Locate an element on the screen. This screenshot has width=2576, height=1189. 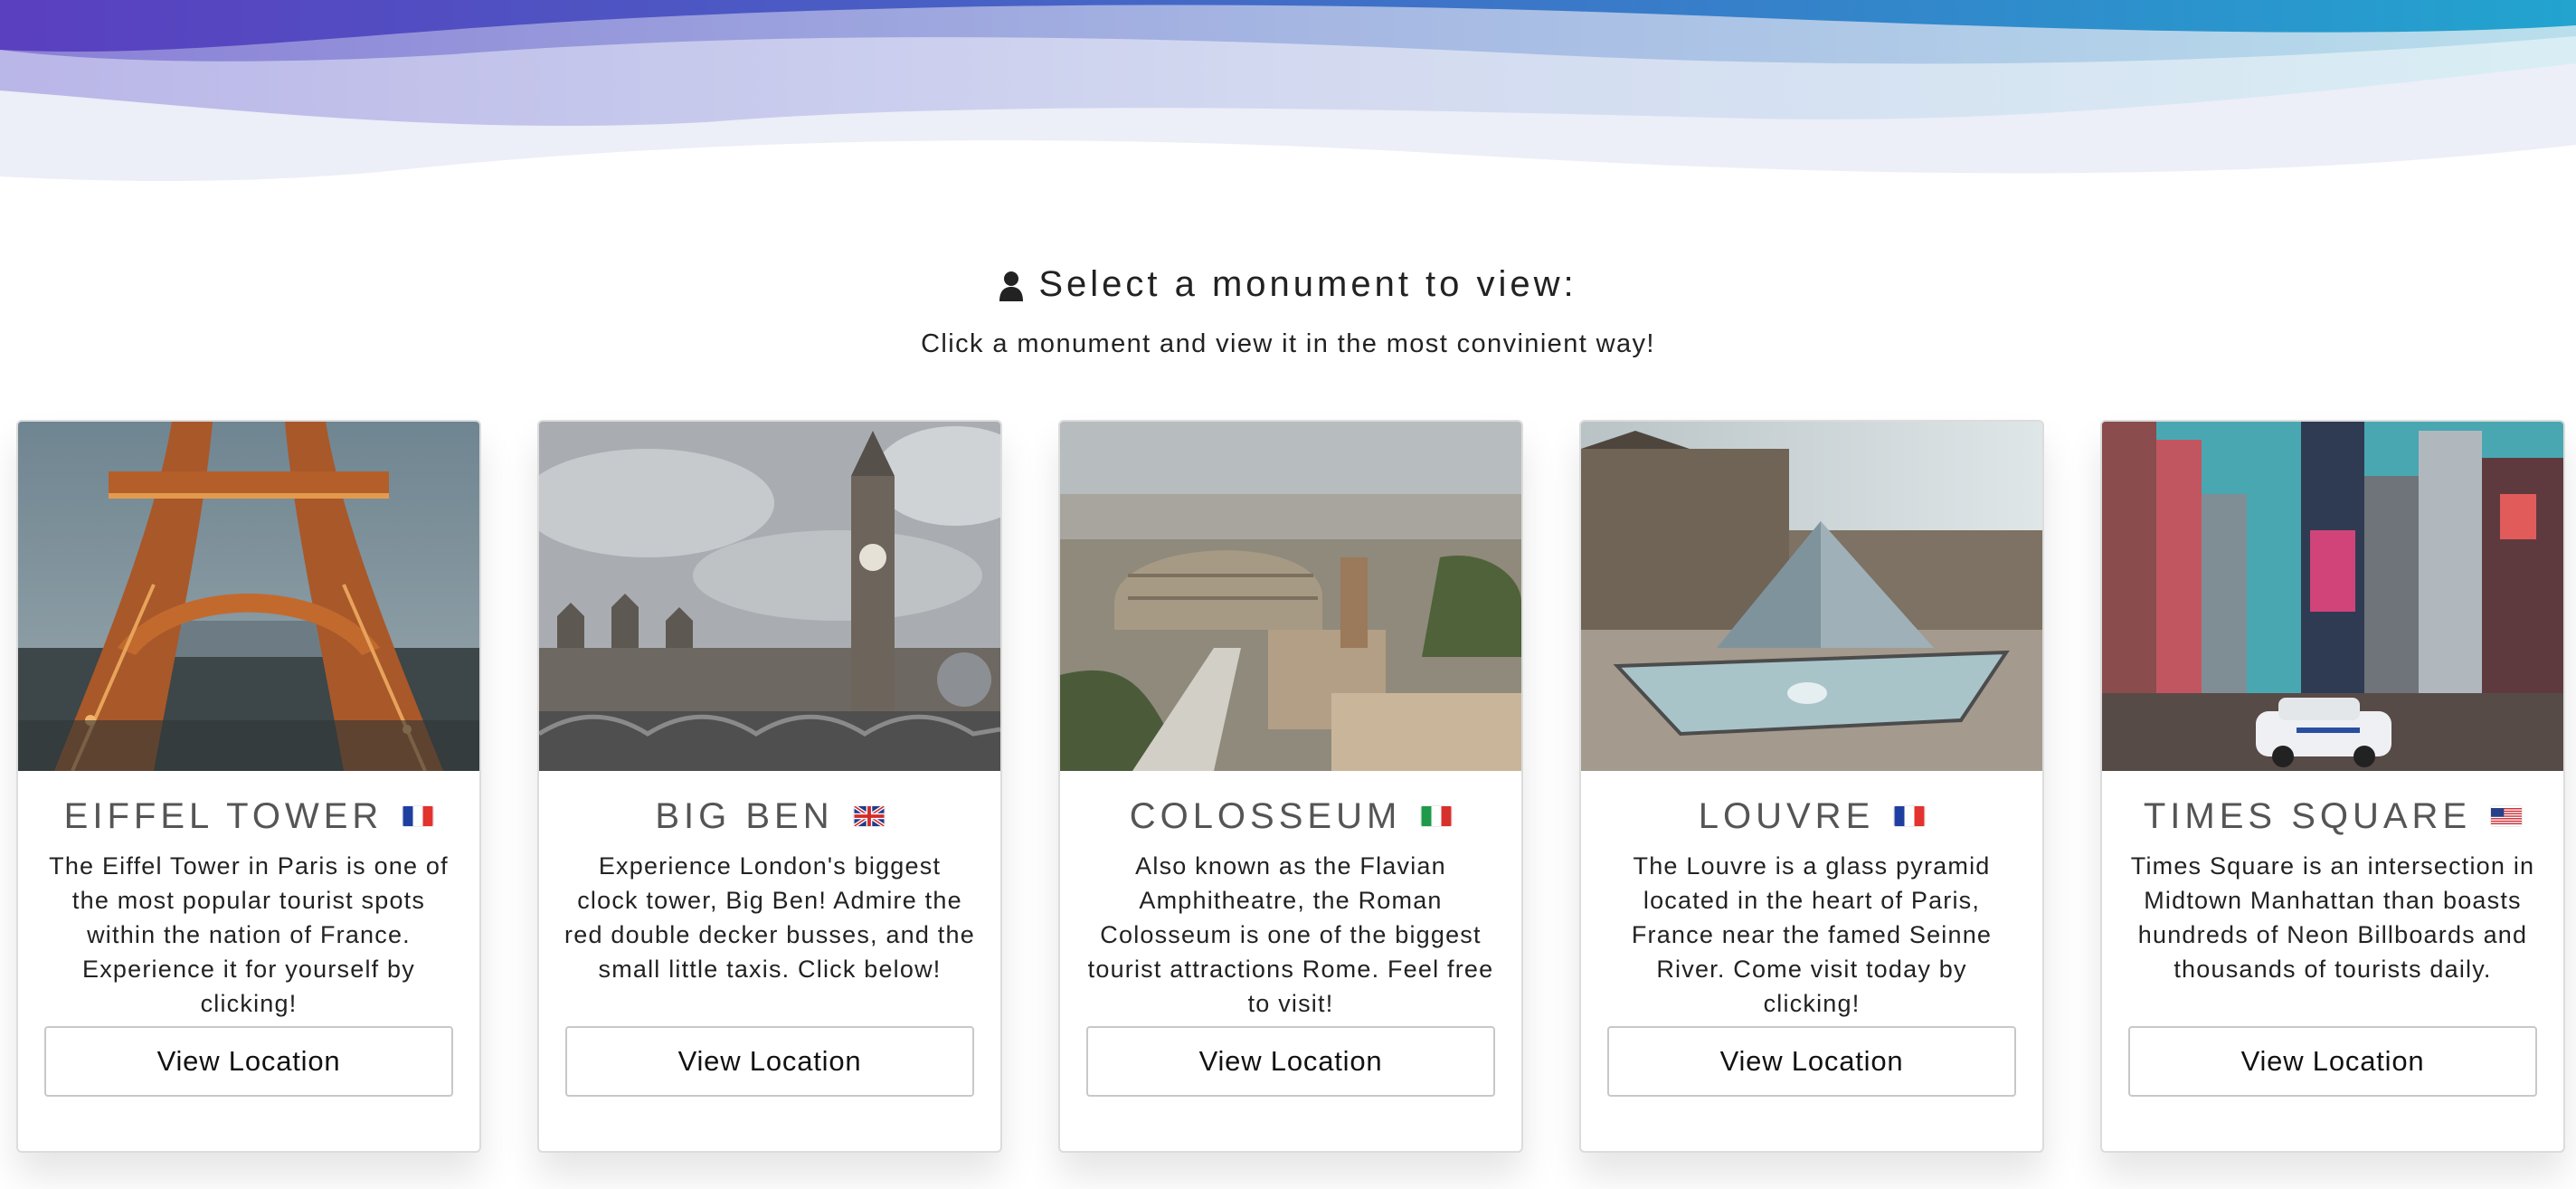
card-title: Colosseum is located at coordinates (1292, 816).